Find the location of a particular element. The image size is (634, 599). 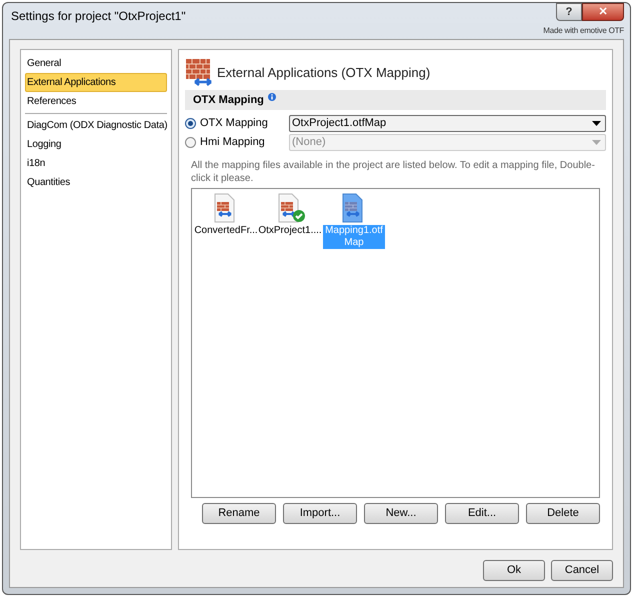

sidebar-item: Logging is located at coordinates (96, 144).